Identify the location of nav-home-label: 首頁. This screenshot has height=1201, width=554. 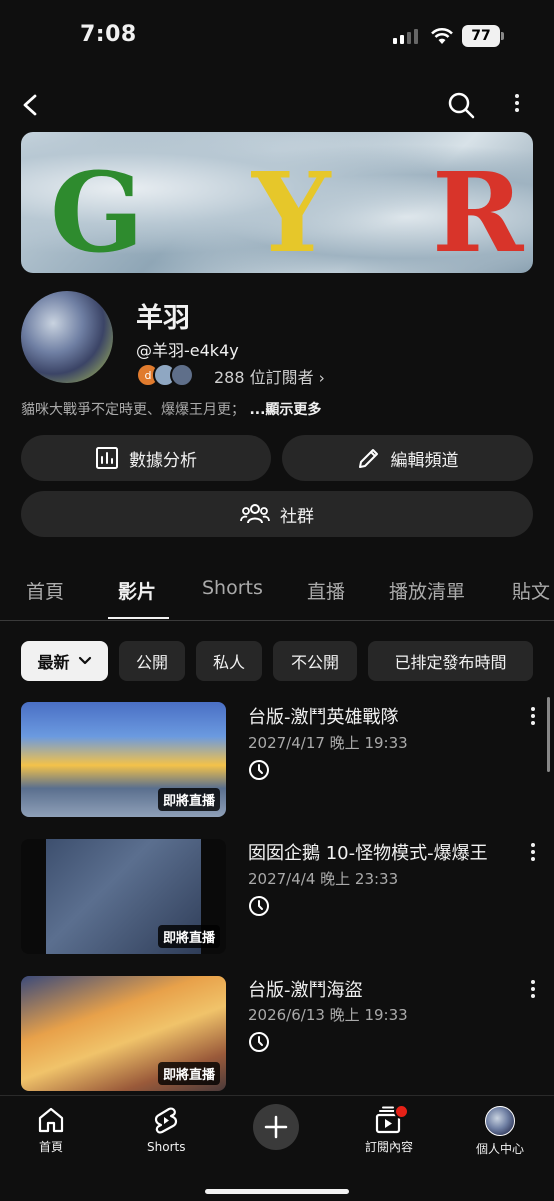
(50, 1147).